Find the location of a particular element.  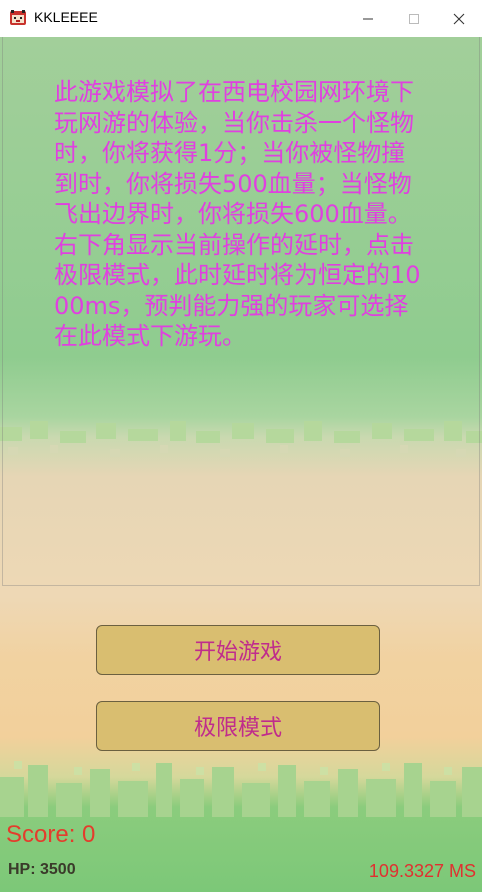

grass-edge-decoration-bottom is located at coordinates (241, 789).